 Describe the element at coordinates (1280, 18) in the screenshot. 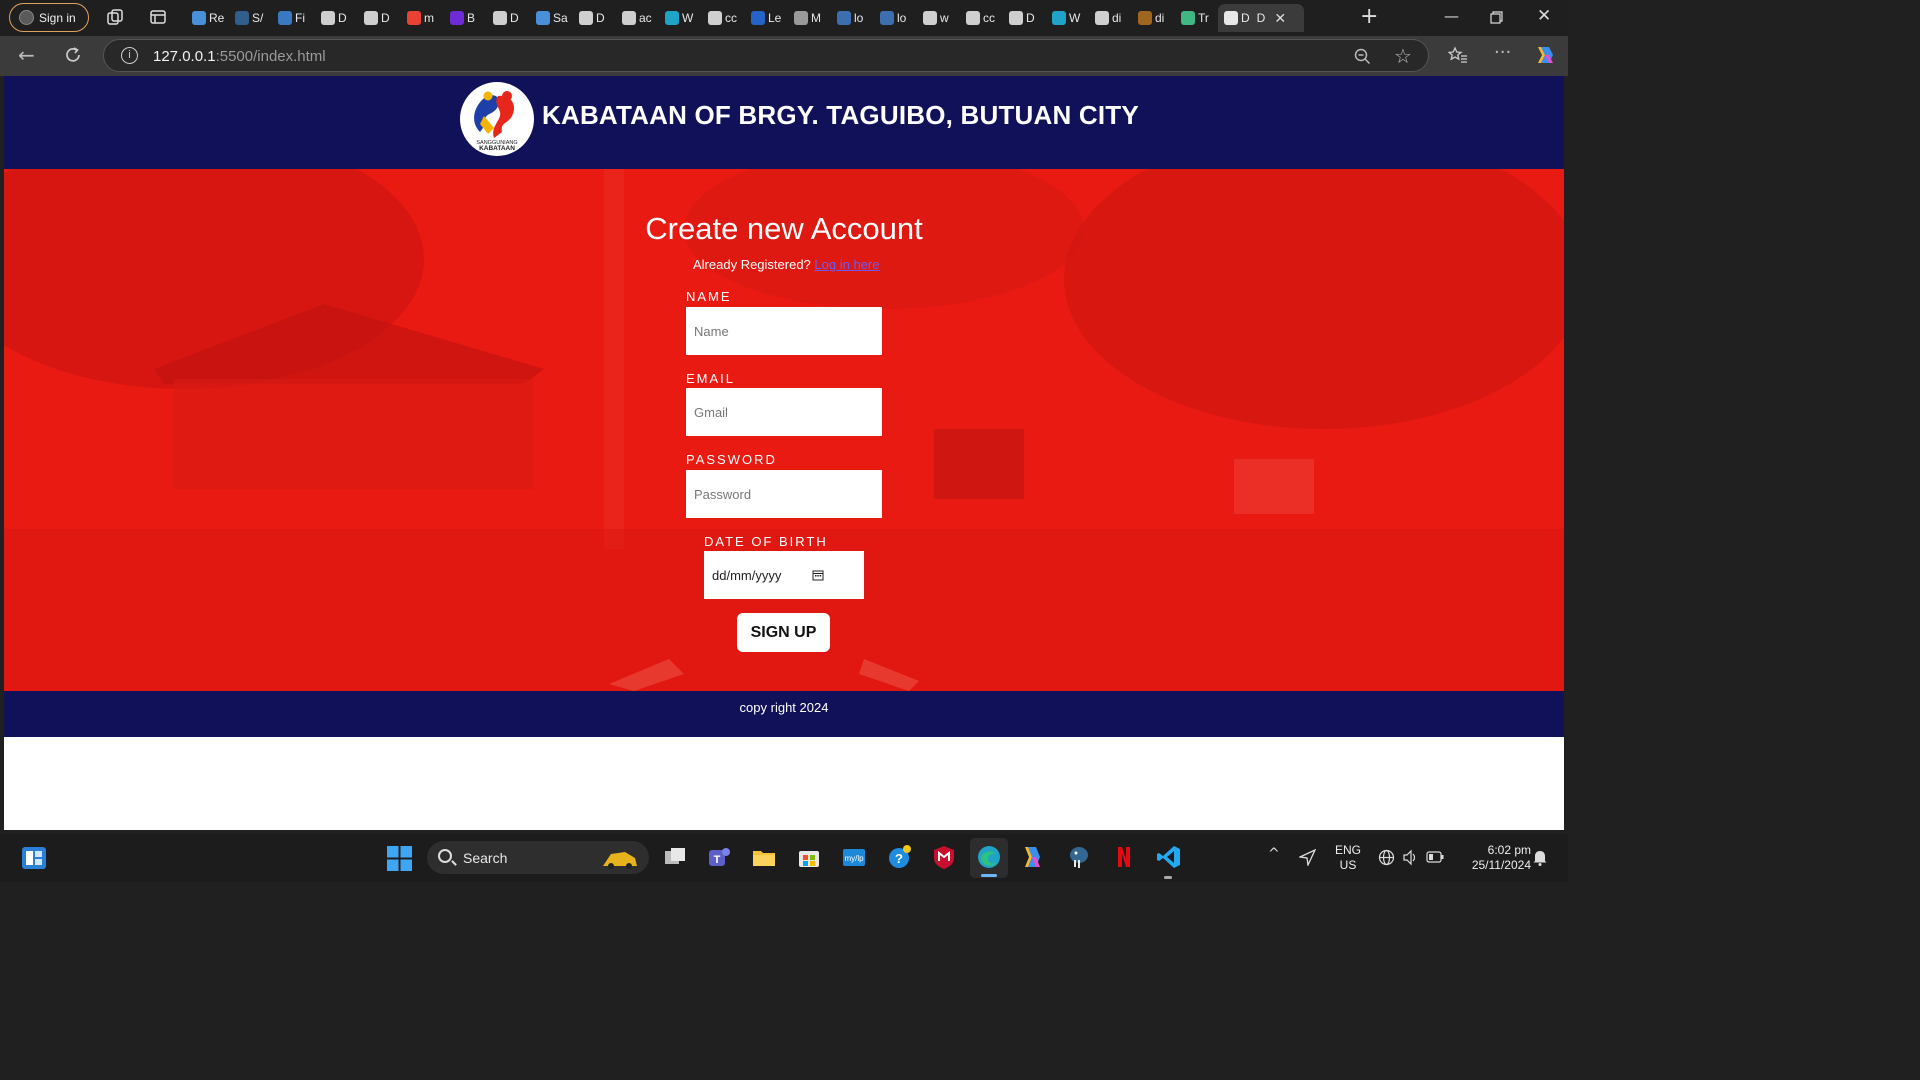

I see `close-tab-icon: ✕` at that location.